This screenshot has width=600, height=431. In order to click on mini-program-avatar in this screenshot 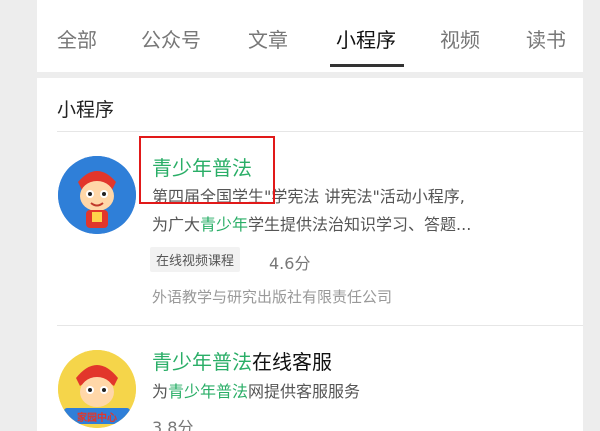, I will do `click(97, 195)`.